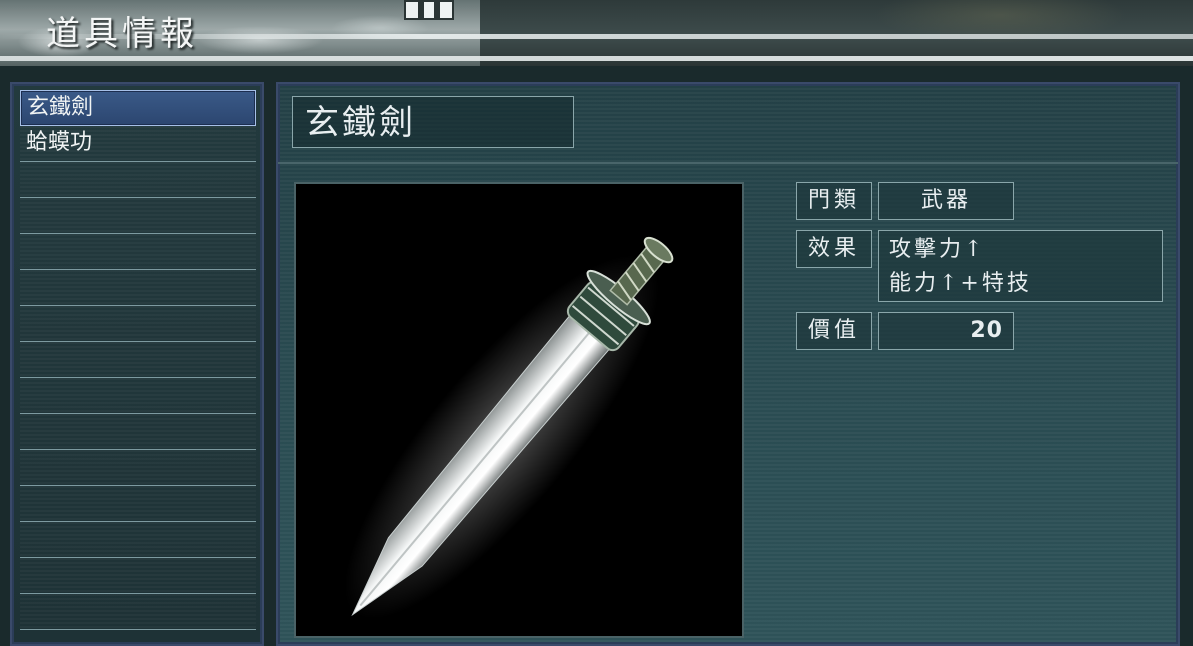 The width and height of the screenshot is (1193, 646). What do you see at coordinates (937, 249) in the screenshot?
I see `effect-line: 攻擊力↑` at bounding box center [937, 249].